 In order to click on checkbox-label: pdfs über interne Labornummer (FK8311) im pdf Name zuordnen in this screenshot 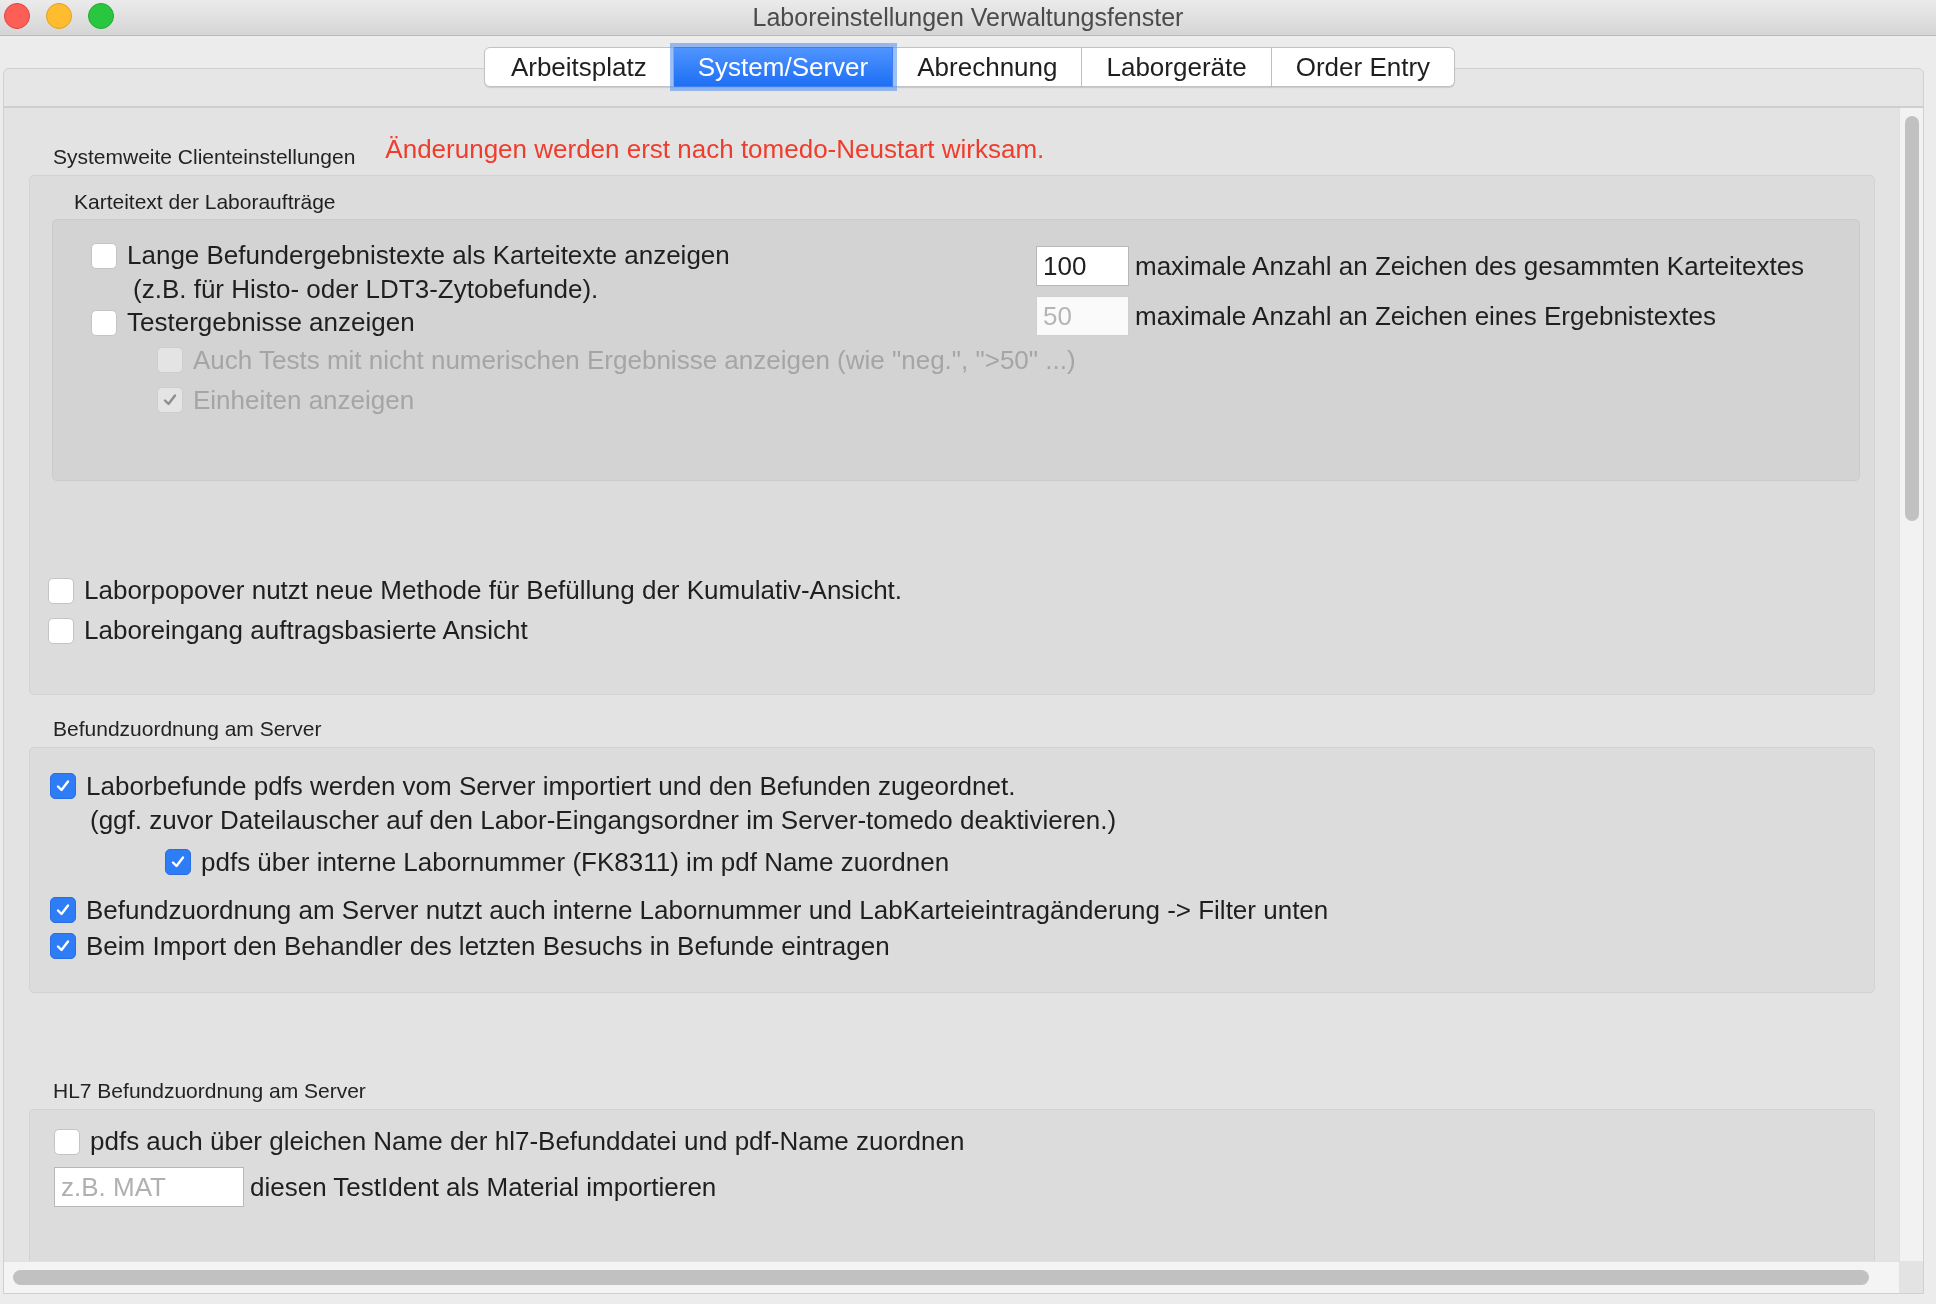, I will do `click(575, 862)`.